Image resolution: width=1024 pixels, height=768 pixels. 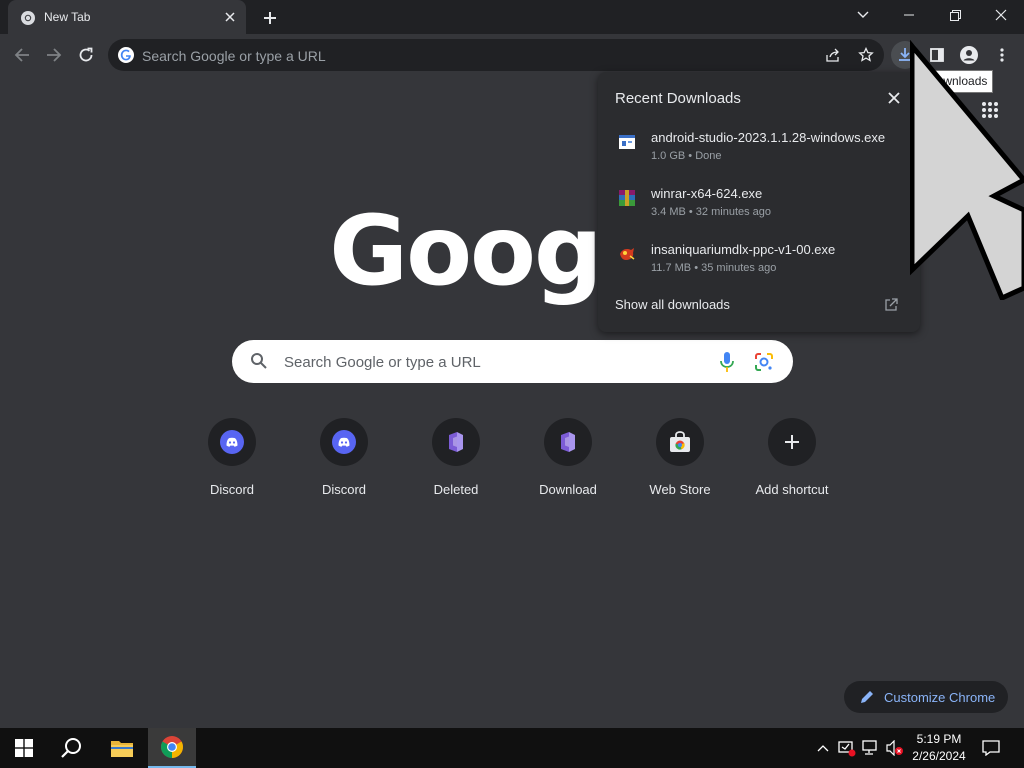 What do you see at coordinates (627, 142) in the screenshot?
I see `installer-icon` at bounding box center [627, 142].